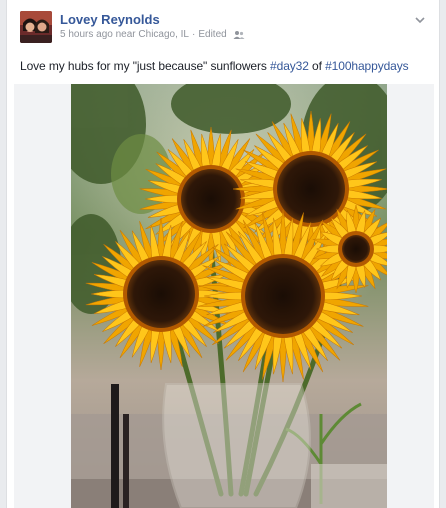 The width and height of the screenshot is (446, 508). What do you see at coordinates (367, 66) in the screenshot?
I see `hashtag-100happydays: #100happydays` at bounding box center [367, 66].